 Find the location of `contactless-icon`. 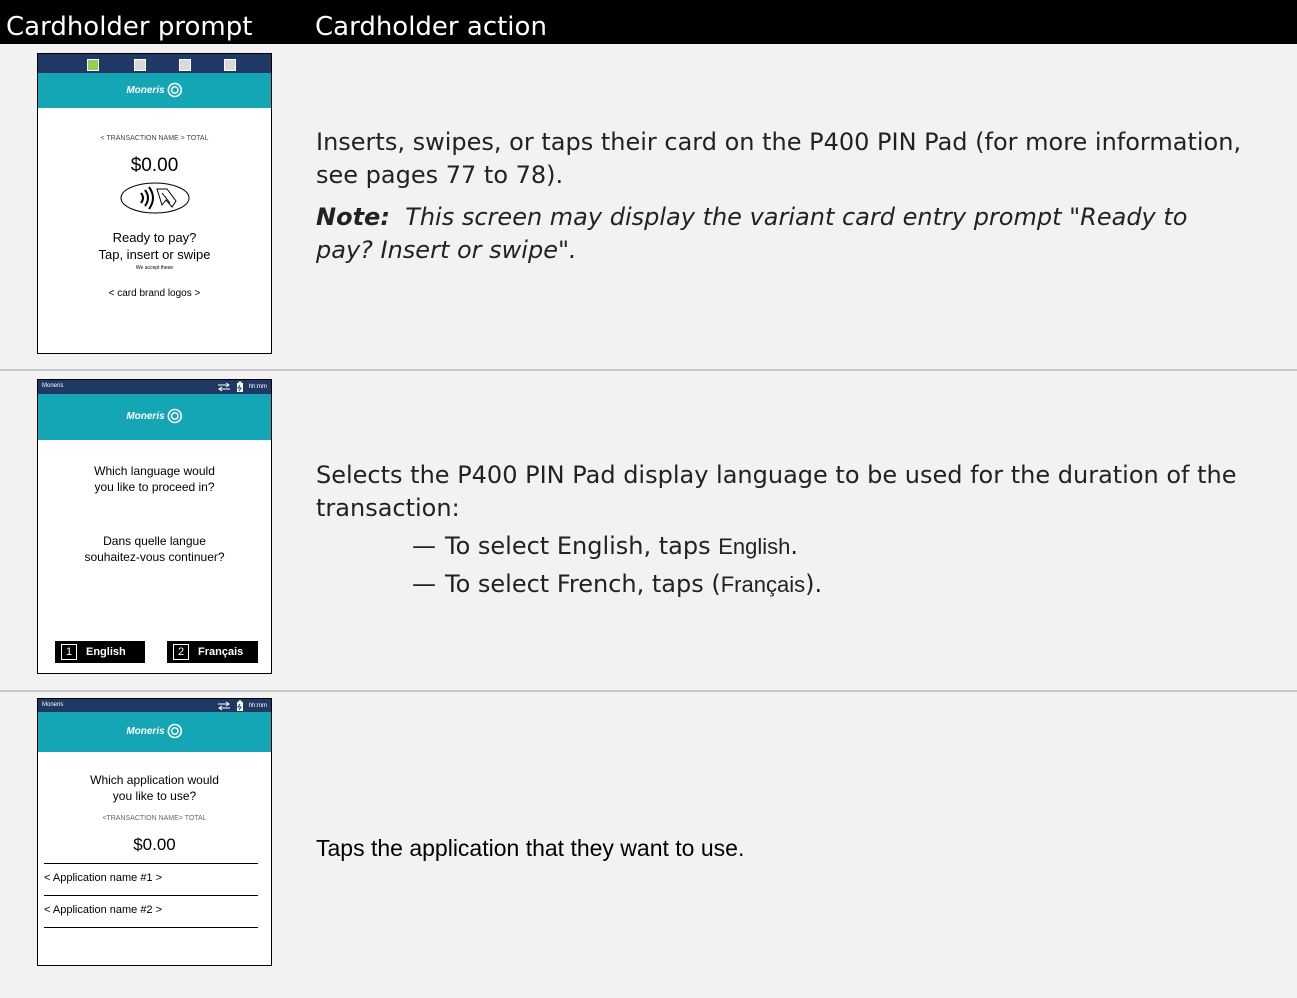

contactless-icon is located at coordinates (154, 198).